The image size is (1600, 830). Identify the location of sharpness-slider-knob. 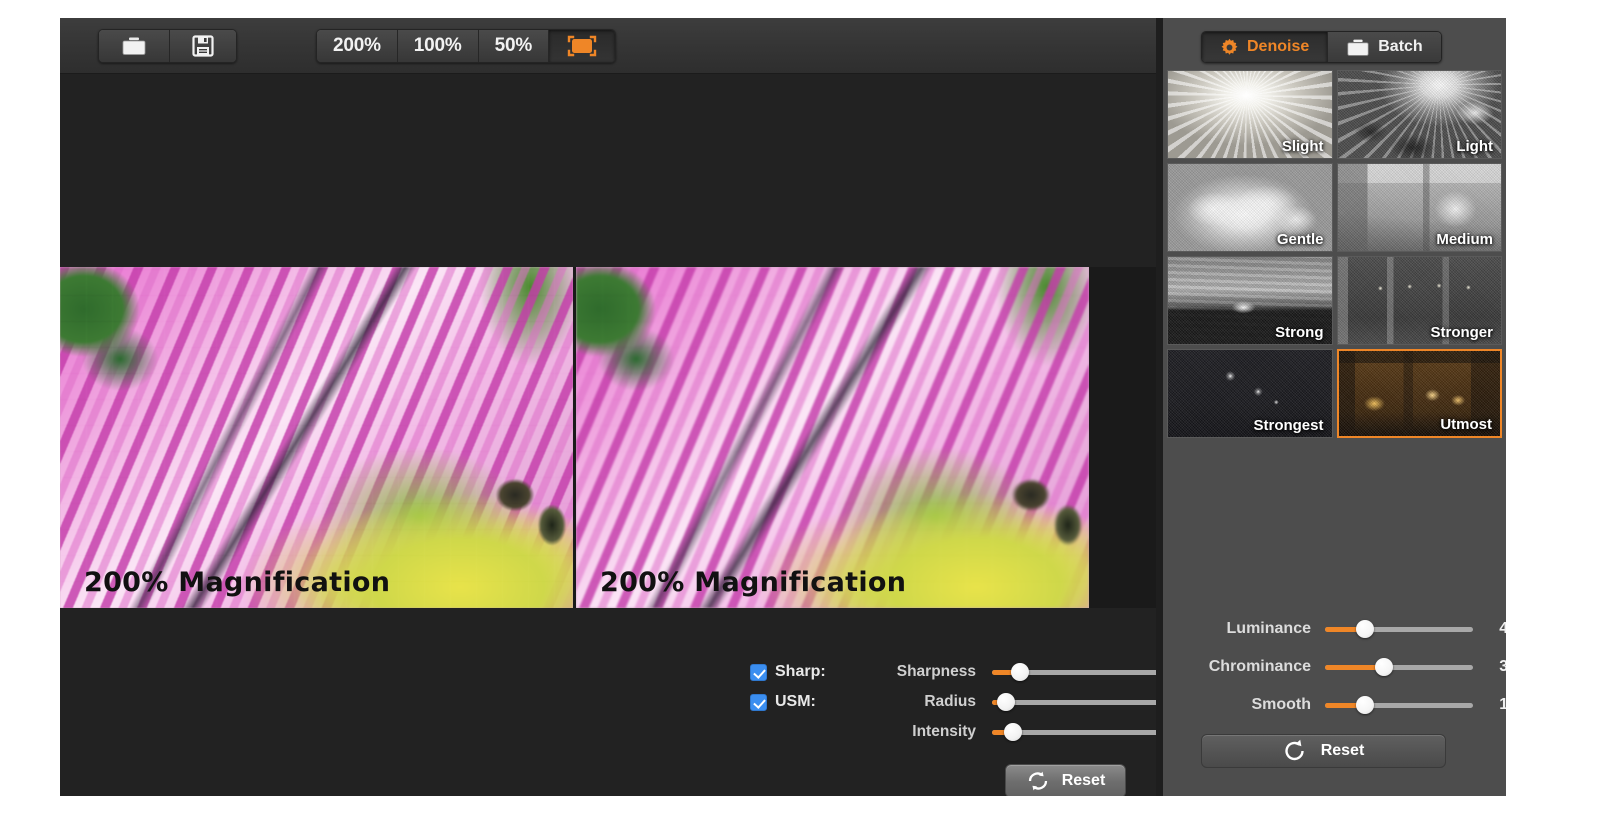
(1020, 672).